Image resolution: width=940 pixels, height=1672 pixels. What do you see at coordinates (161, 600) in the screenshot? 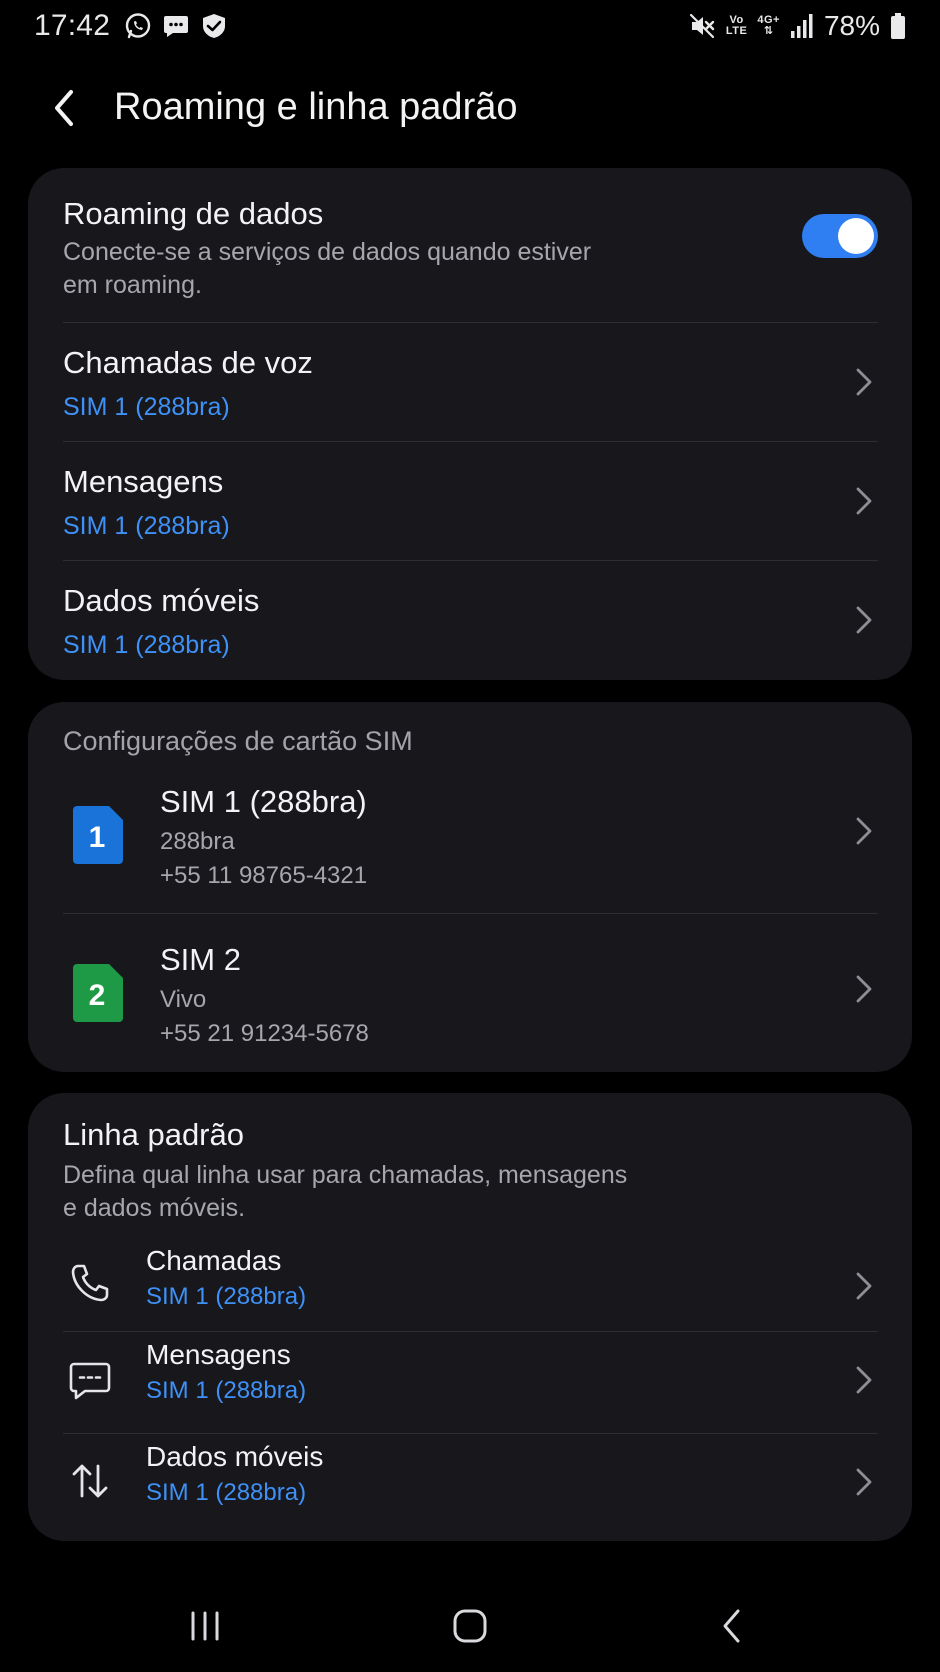
I see `roaming-mobile-data-title: Dados móveis` at bounding box center [161, 600].